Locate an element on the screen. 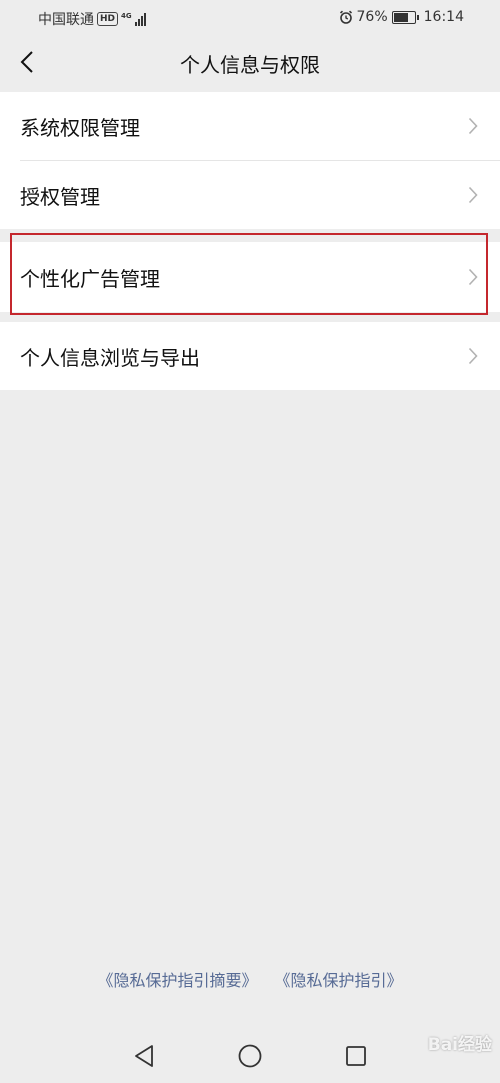 This screenshot has height=1083, width=500. footer-links: 《隐私保护指引摘要》 《隐私保护指引》 is located at coordinates (250, 979).